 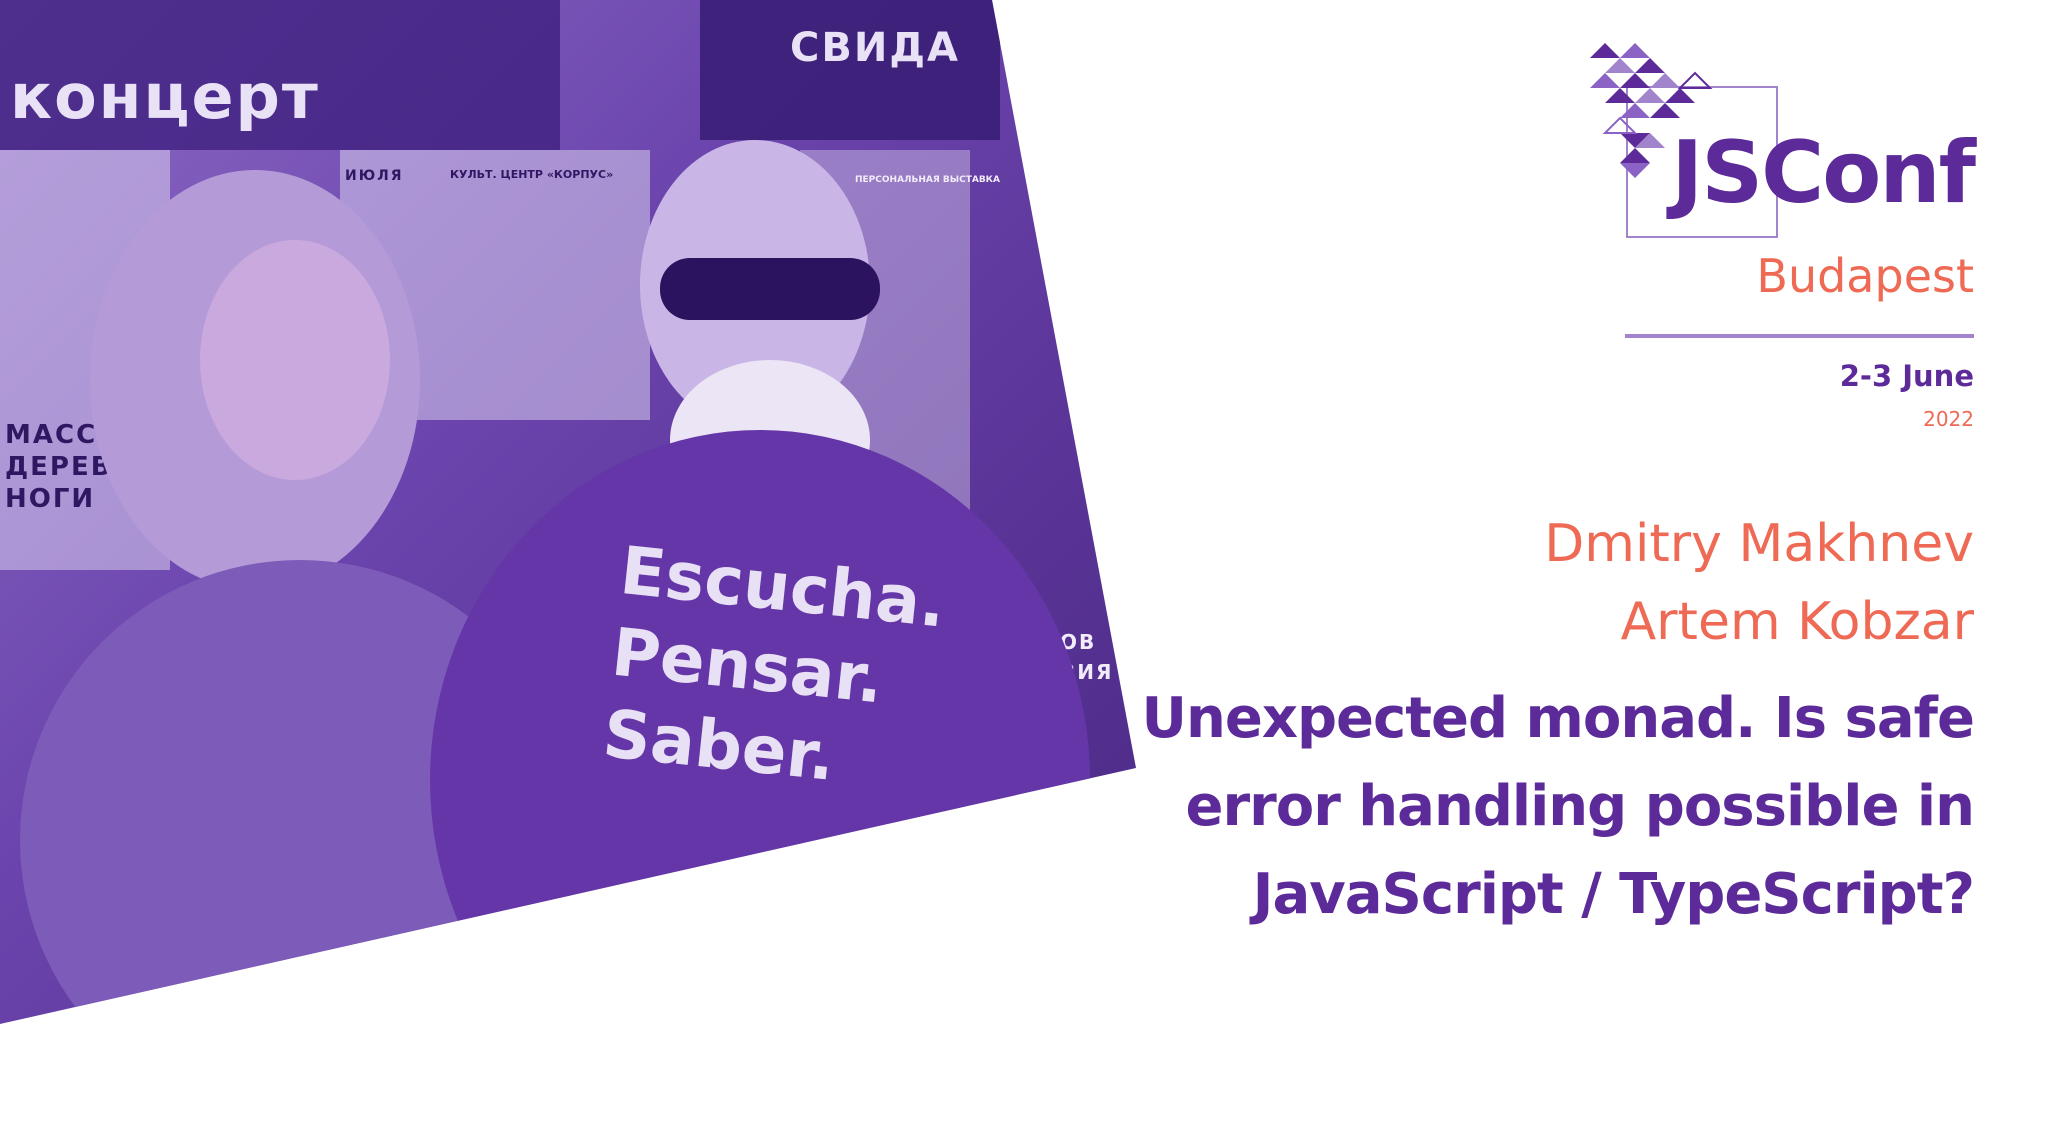 What do you see at coordinates (774, 669) in the screenshot?
I see `shirt-text: Escucha. Pensar. Saber.` at bounding box center [774, 669].